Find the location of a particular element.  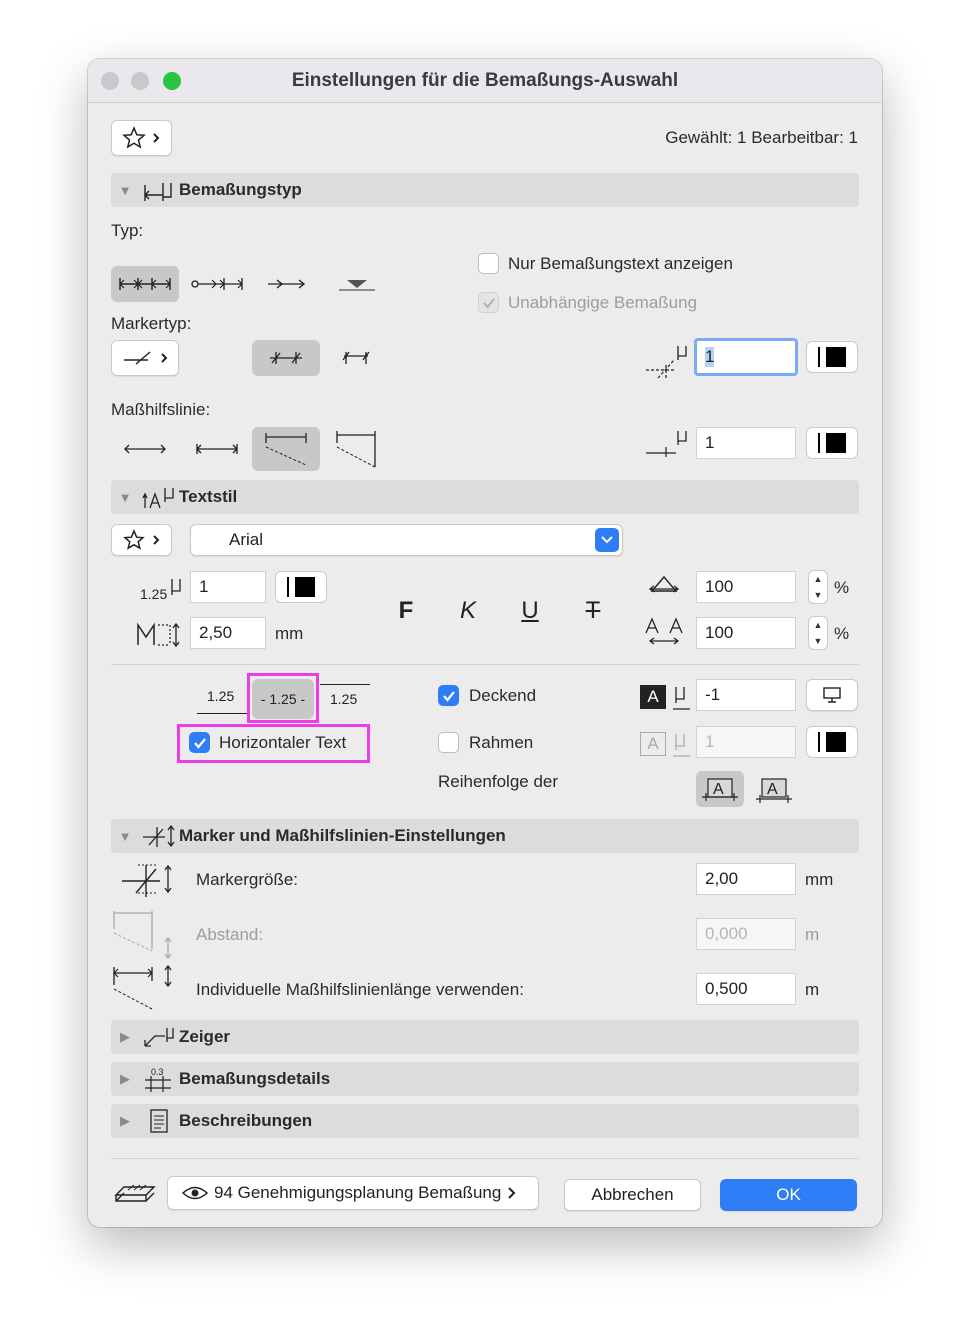

marker-type-dropdown is located at coordinates (145, 358).